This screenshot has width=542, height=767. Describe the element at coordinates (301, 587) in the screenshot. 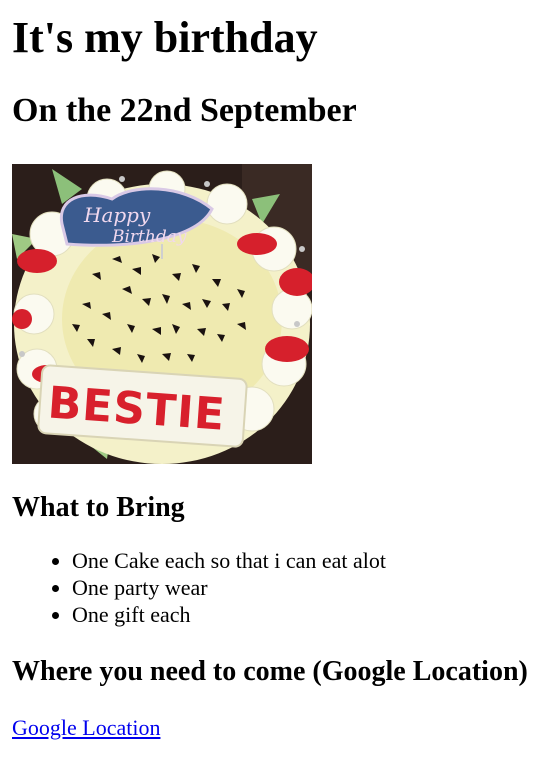

I see `list-item: One party wear` at that location.